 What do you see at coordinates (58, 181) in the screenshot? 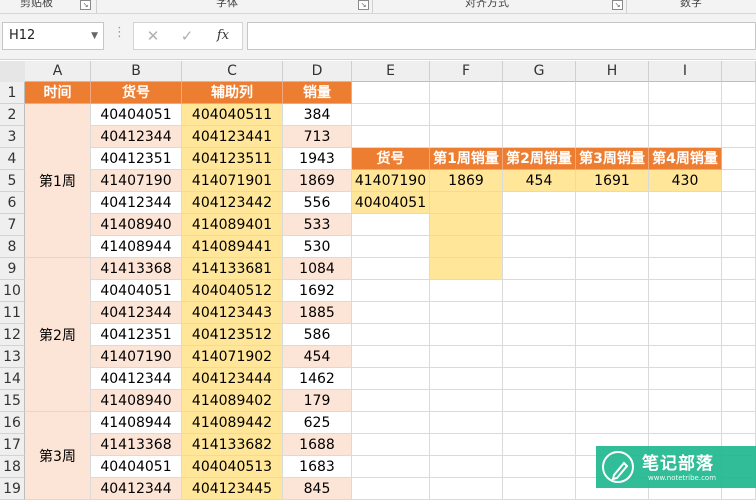
I see `week-cell: 第1周` at bounding box center [58, 181].